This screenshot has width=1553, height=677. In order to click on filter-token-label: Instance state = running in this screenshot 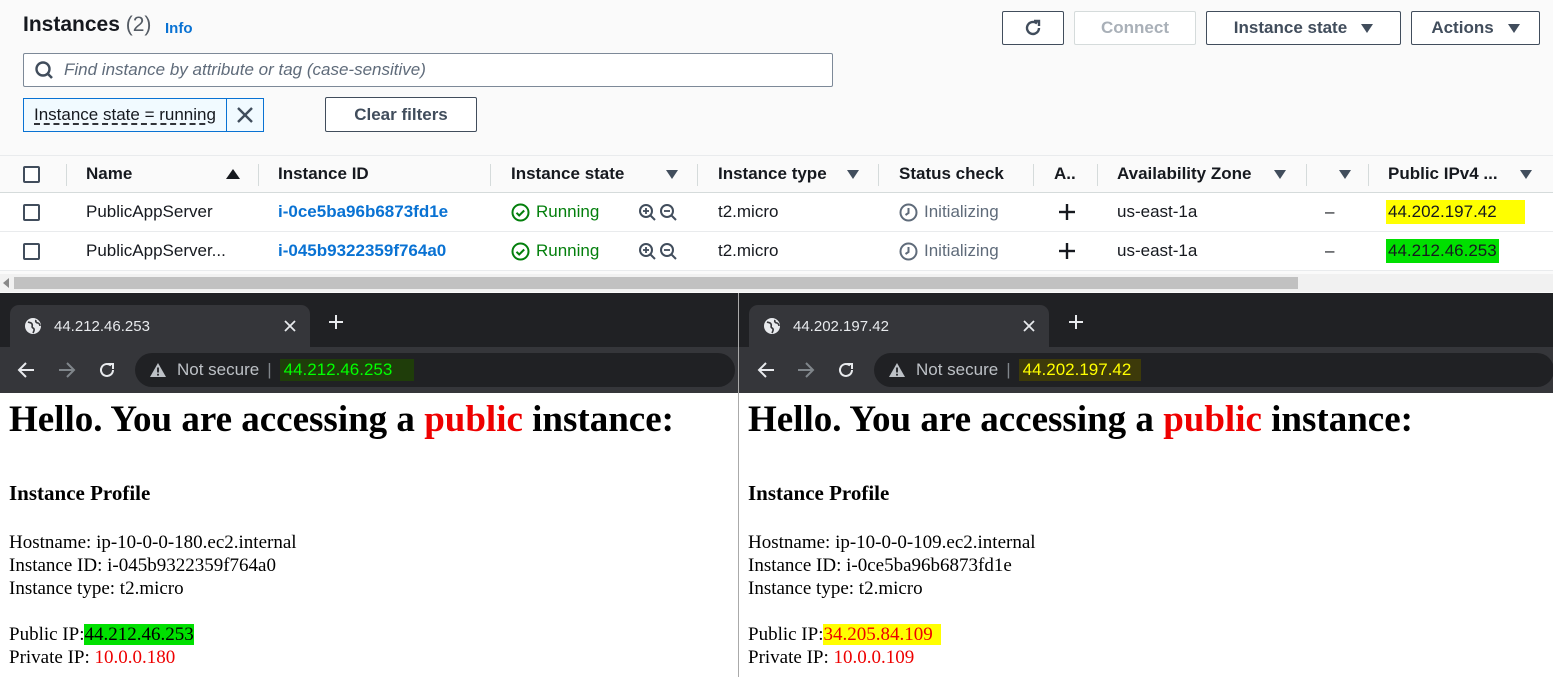, I will do `click(125, 115)`.